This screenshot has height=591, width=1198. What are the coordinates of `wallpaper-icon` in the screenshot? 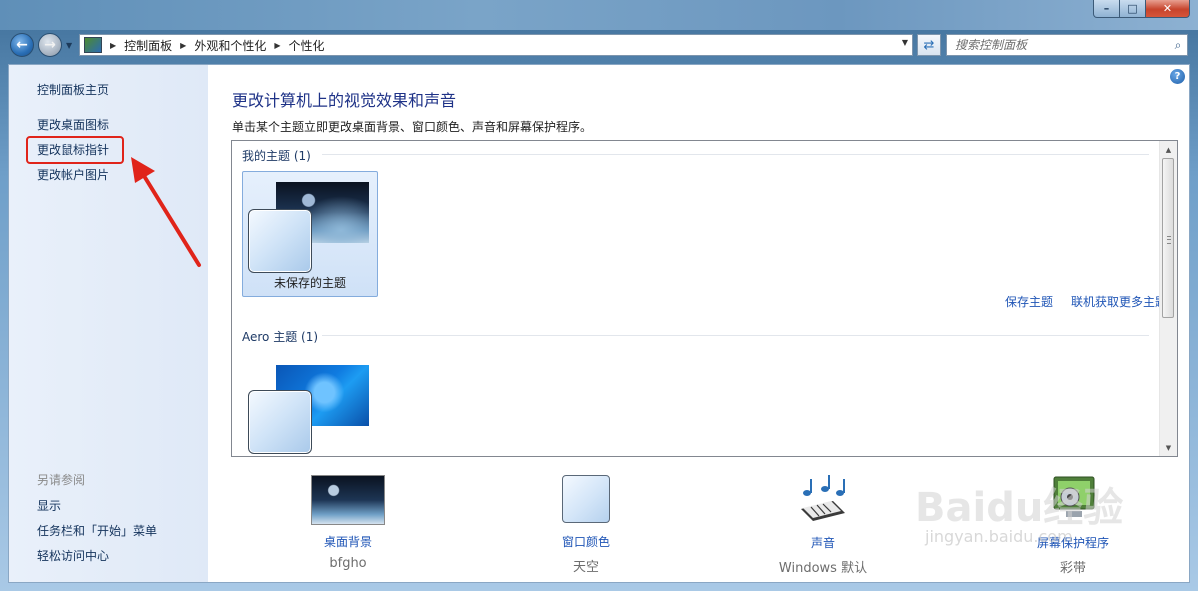 It's located at (348, 500).